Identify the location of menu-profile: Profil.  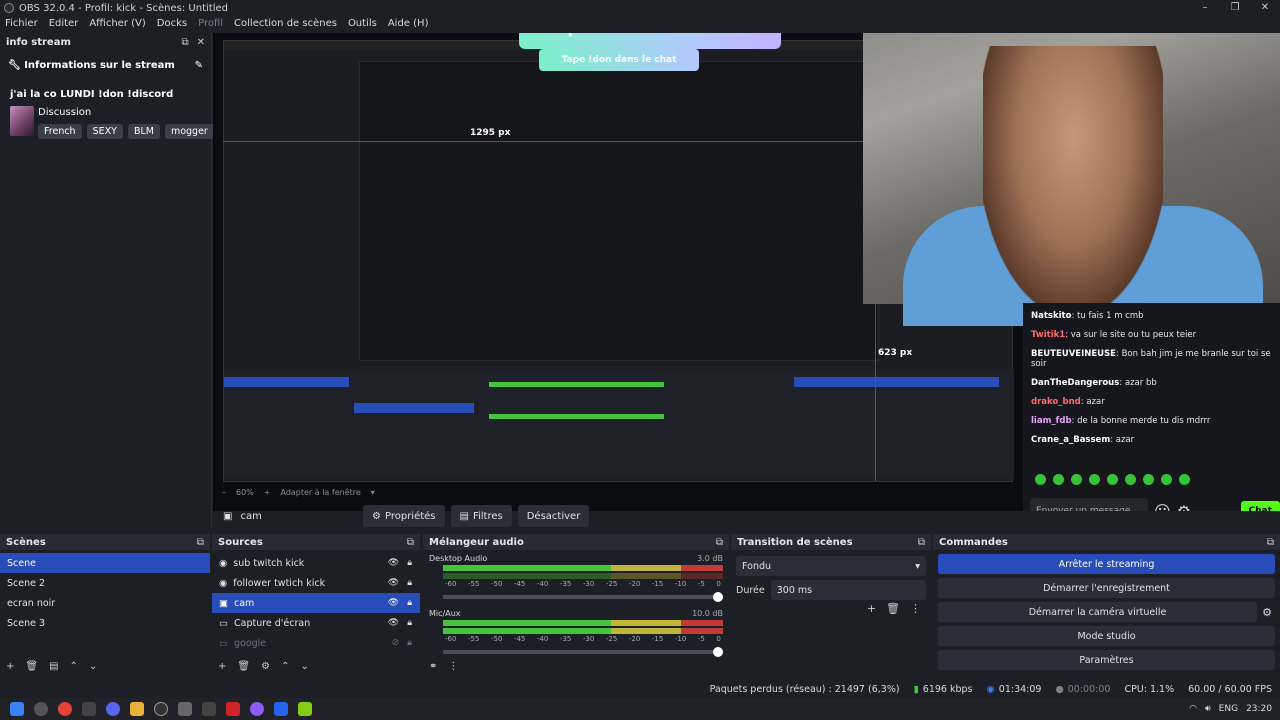
(211, 24).